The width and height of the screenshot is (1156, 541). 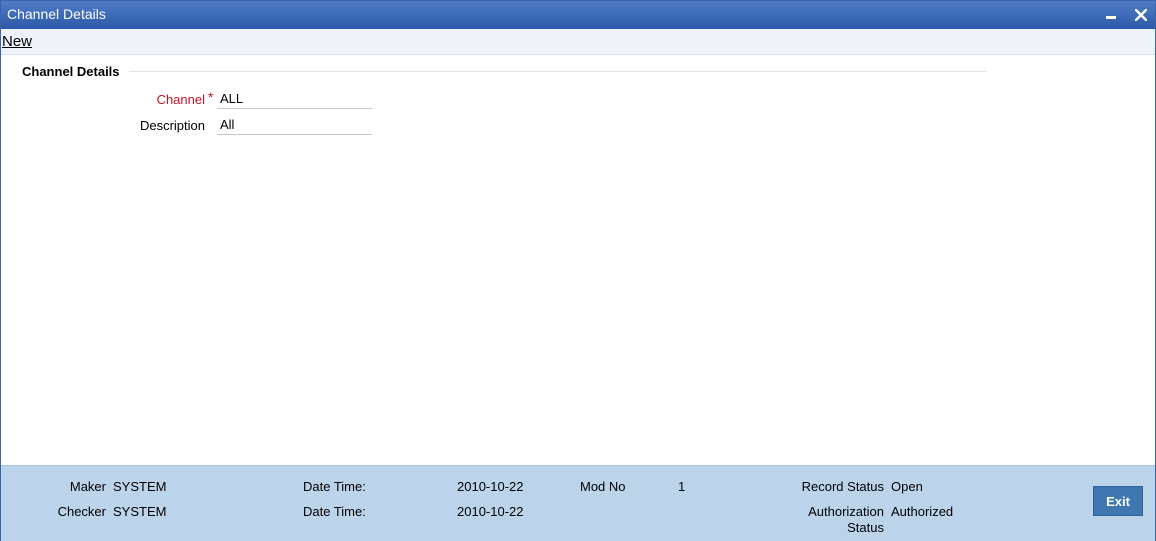 What do you see at coordinates (211, 97) in the screenshot?
I see `required-asterisk: *` at bounding box center [211, 97].